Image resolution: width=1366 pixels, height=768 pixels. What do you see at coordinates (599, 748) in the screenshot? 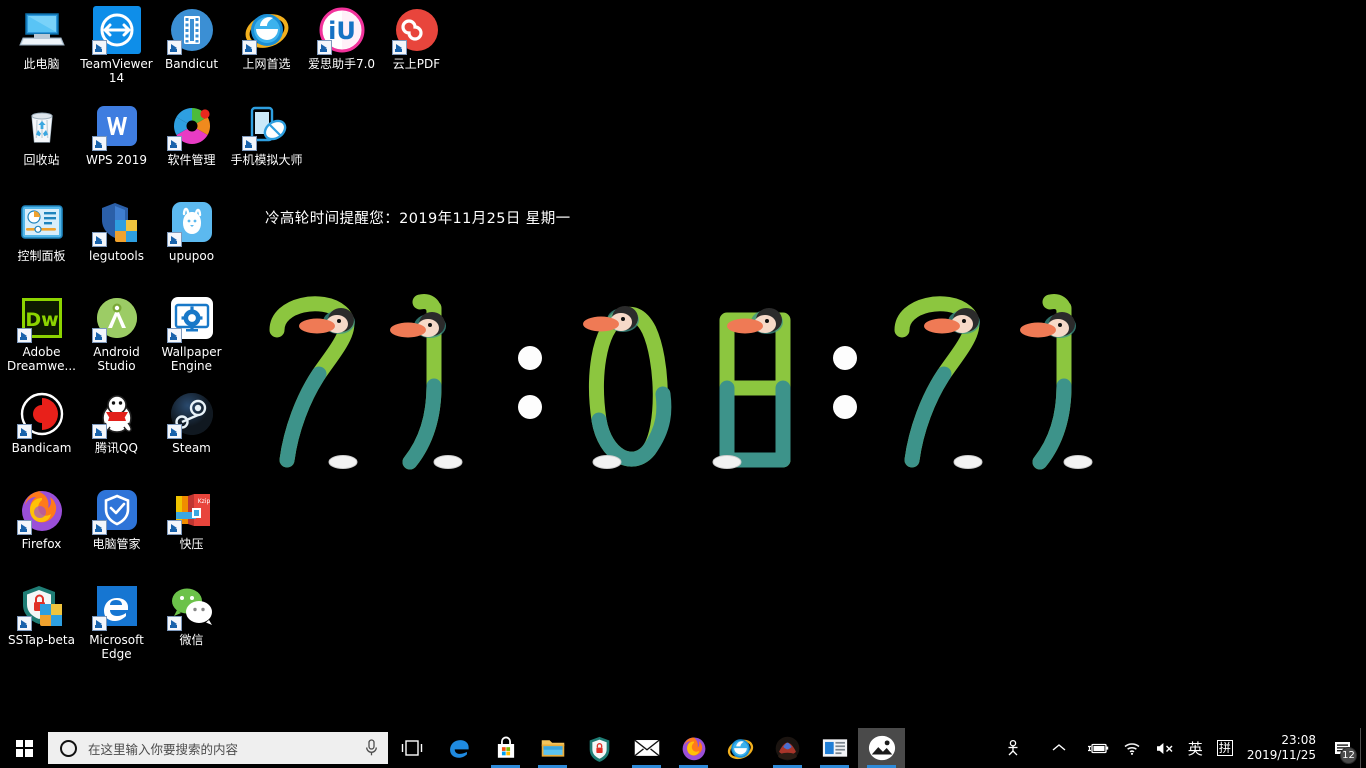
I see `taskbar-item-sstap` at bounding box center [599, 748].